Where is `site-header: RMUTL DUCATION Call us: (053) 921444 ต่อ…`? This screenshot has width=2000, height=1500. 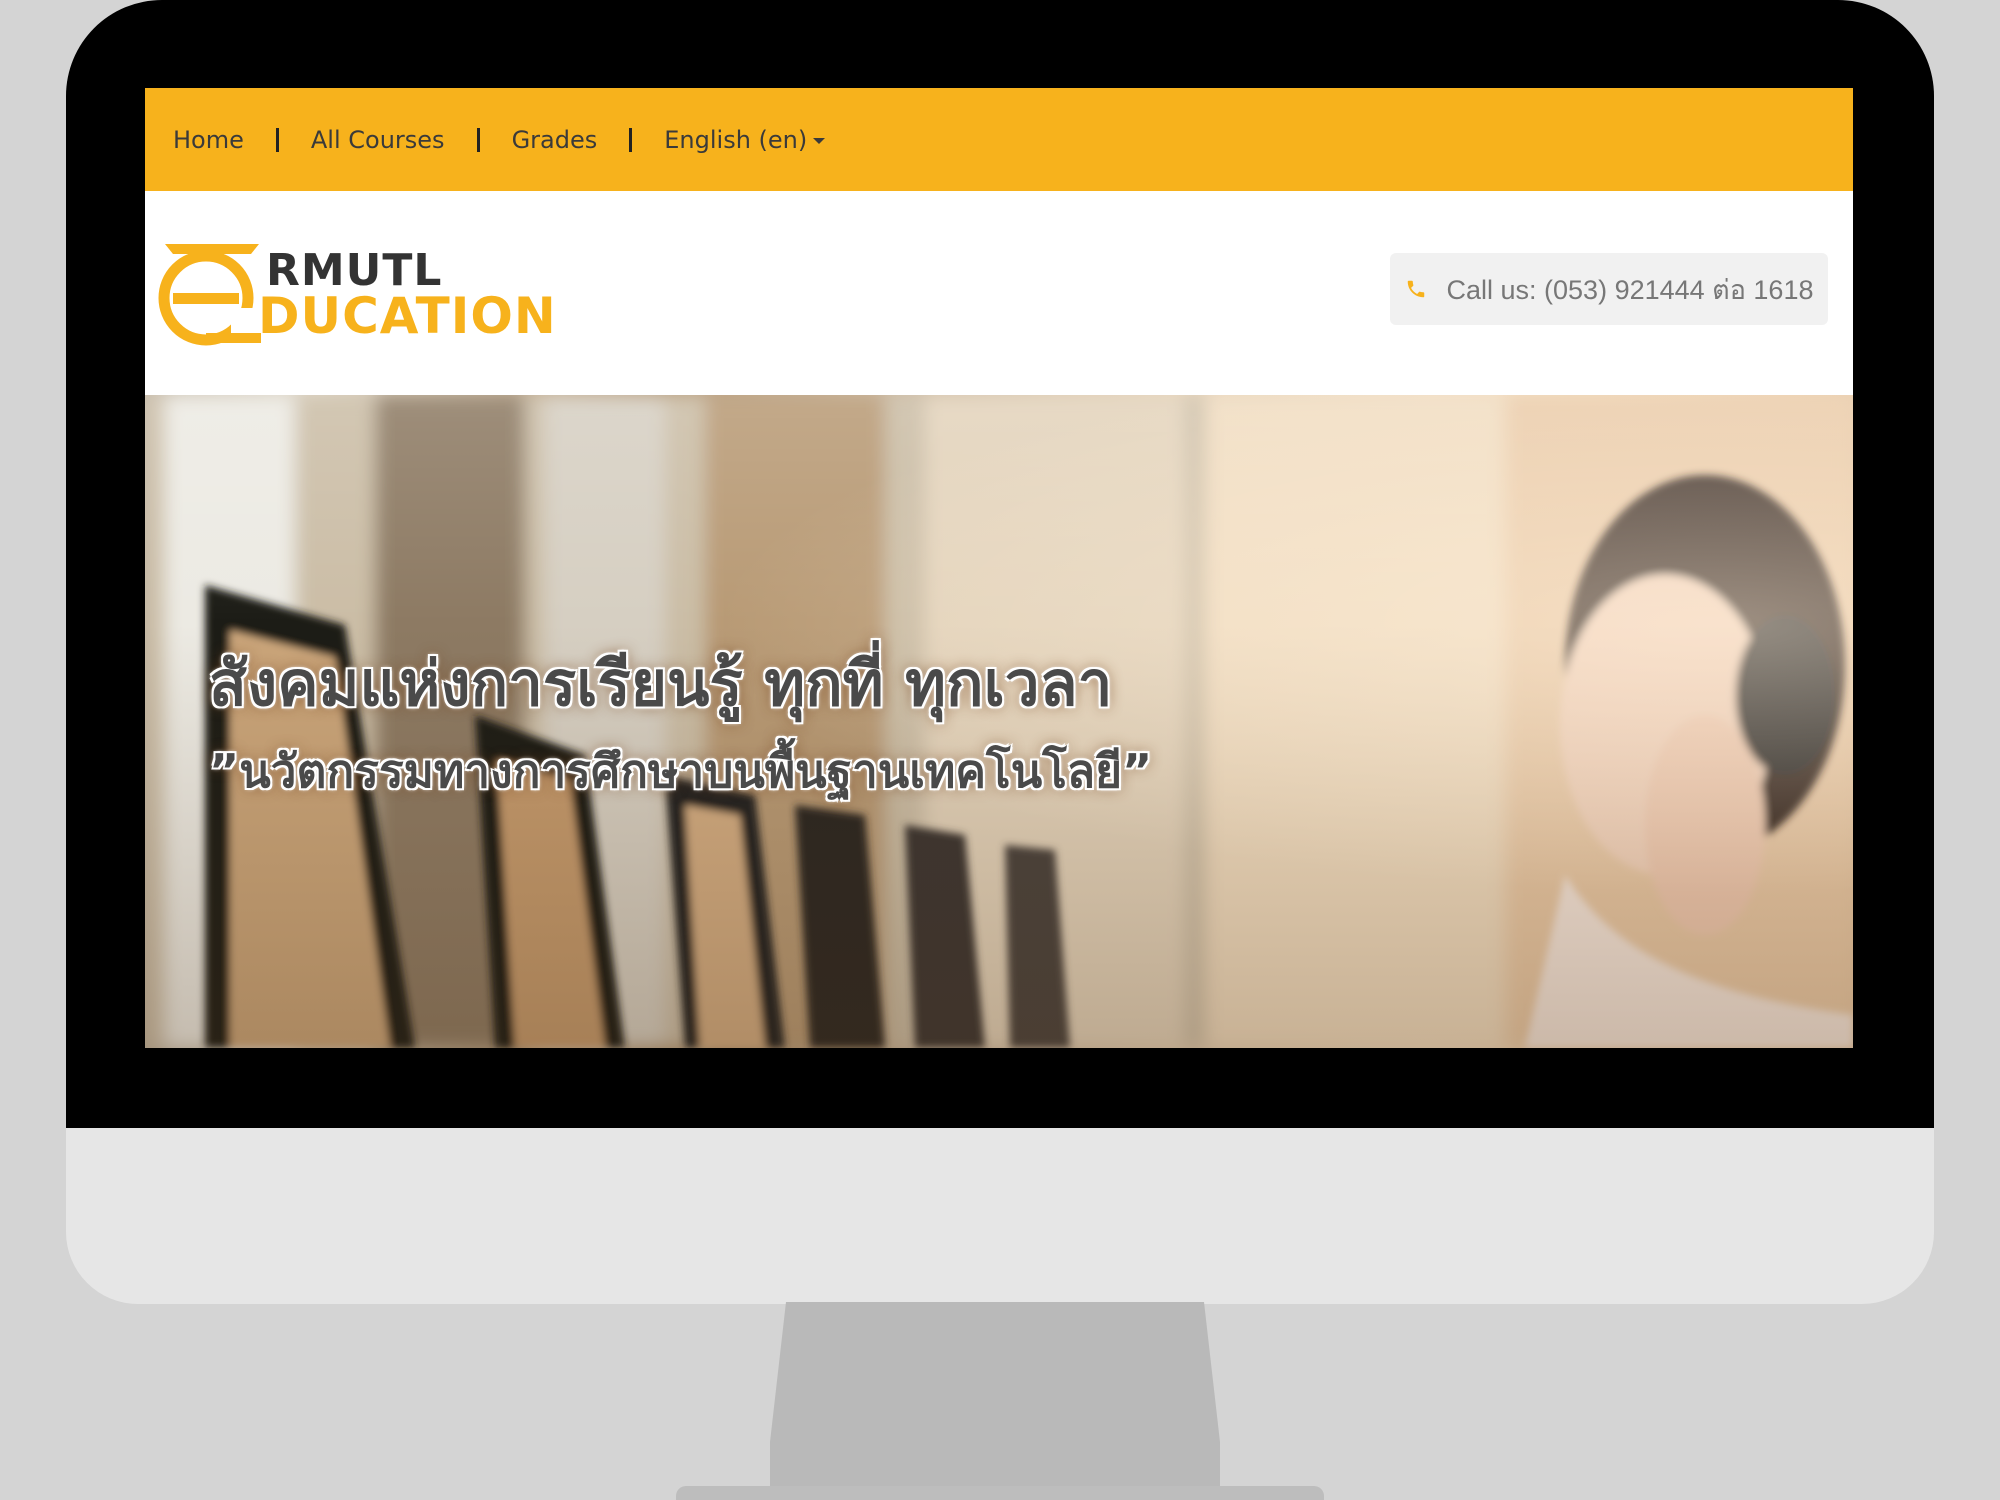
site-header: RMUTL DUCATION Call us: (053) 921444 ต่อ… is located at coordinates (999, 293).